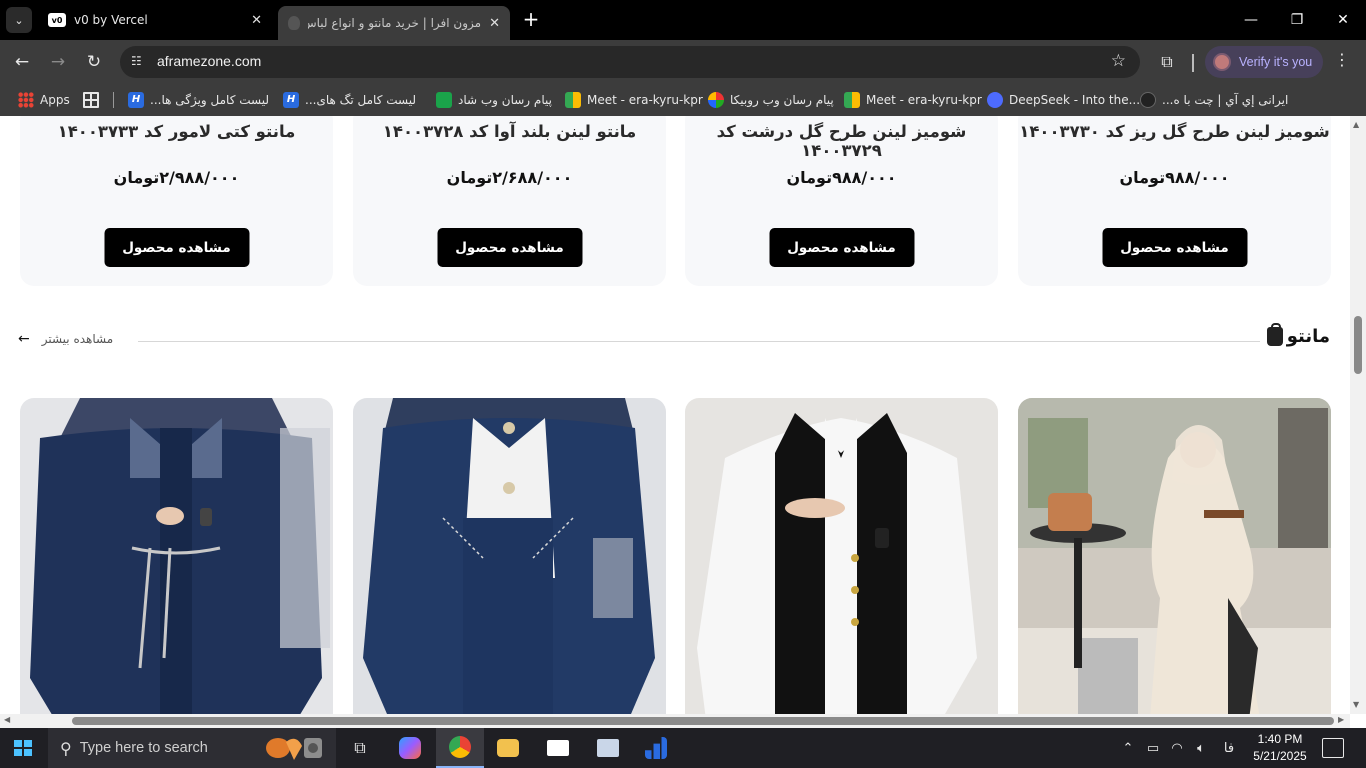  I want to click on chevron-up-icon: ⌃, so click(1128, 748).